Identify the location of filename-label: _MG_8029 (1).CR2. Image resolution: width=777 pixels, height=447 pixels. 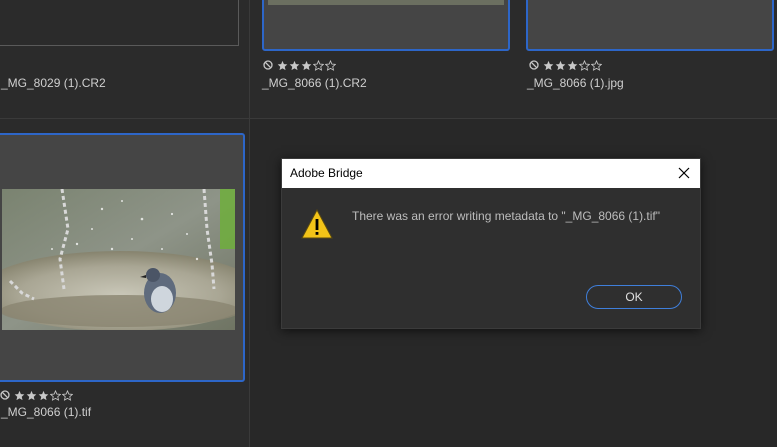
(53, 83).